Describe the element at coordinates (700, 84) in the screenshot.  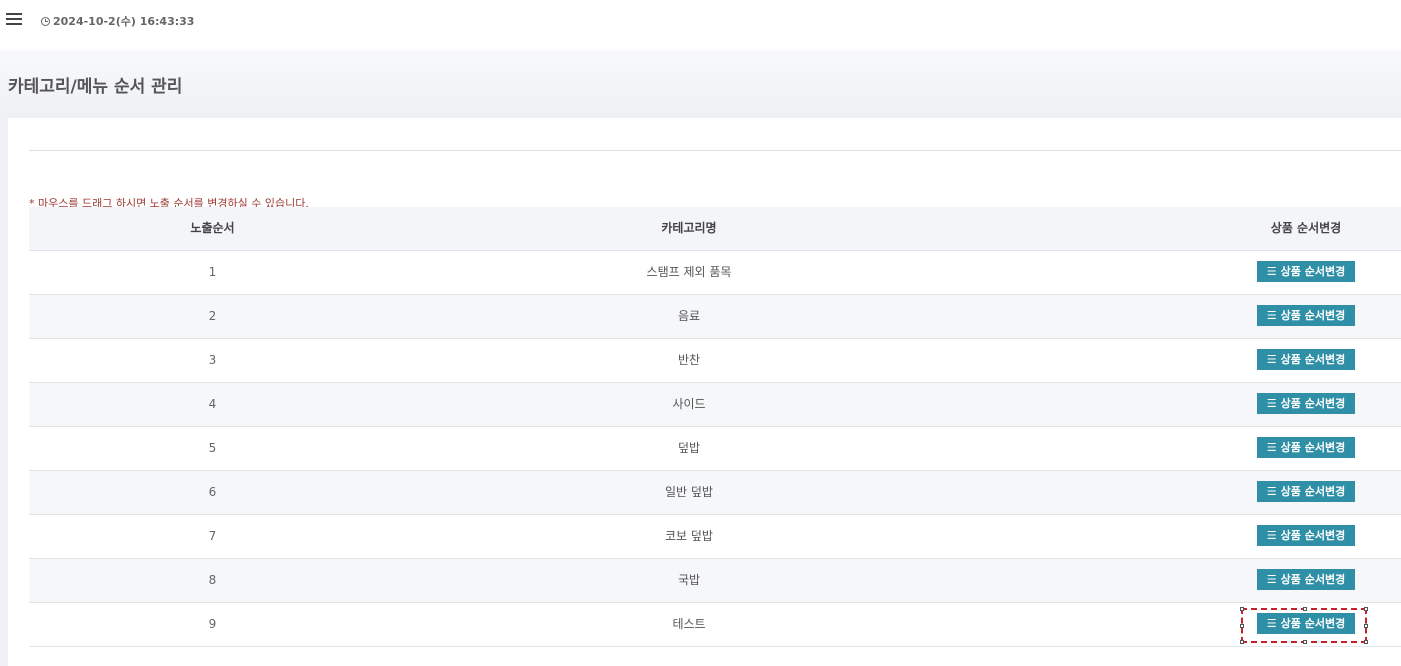
I see `page-header` at that location.